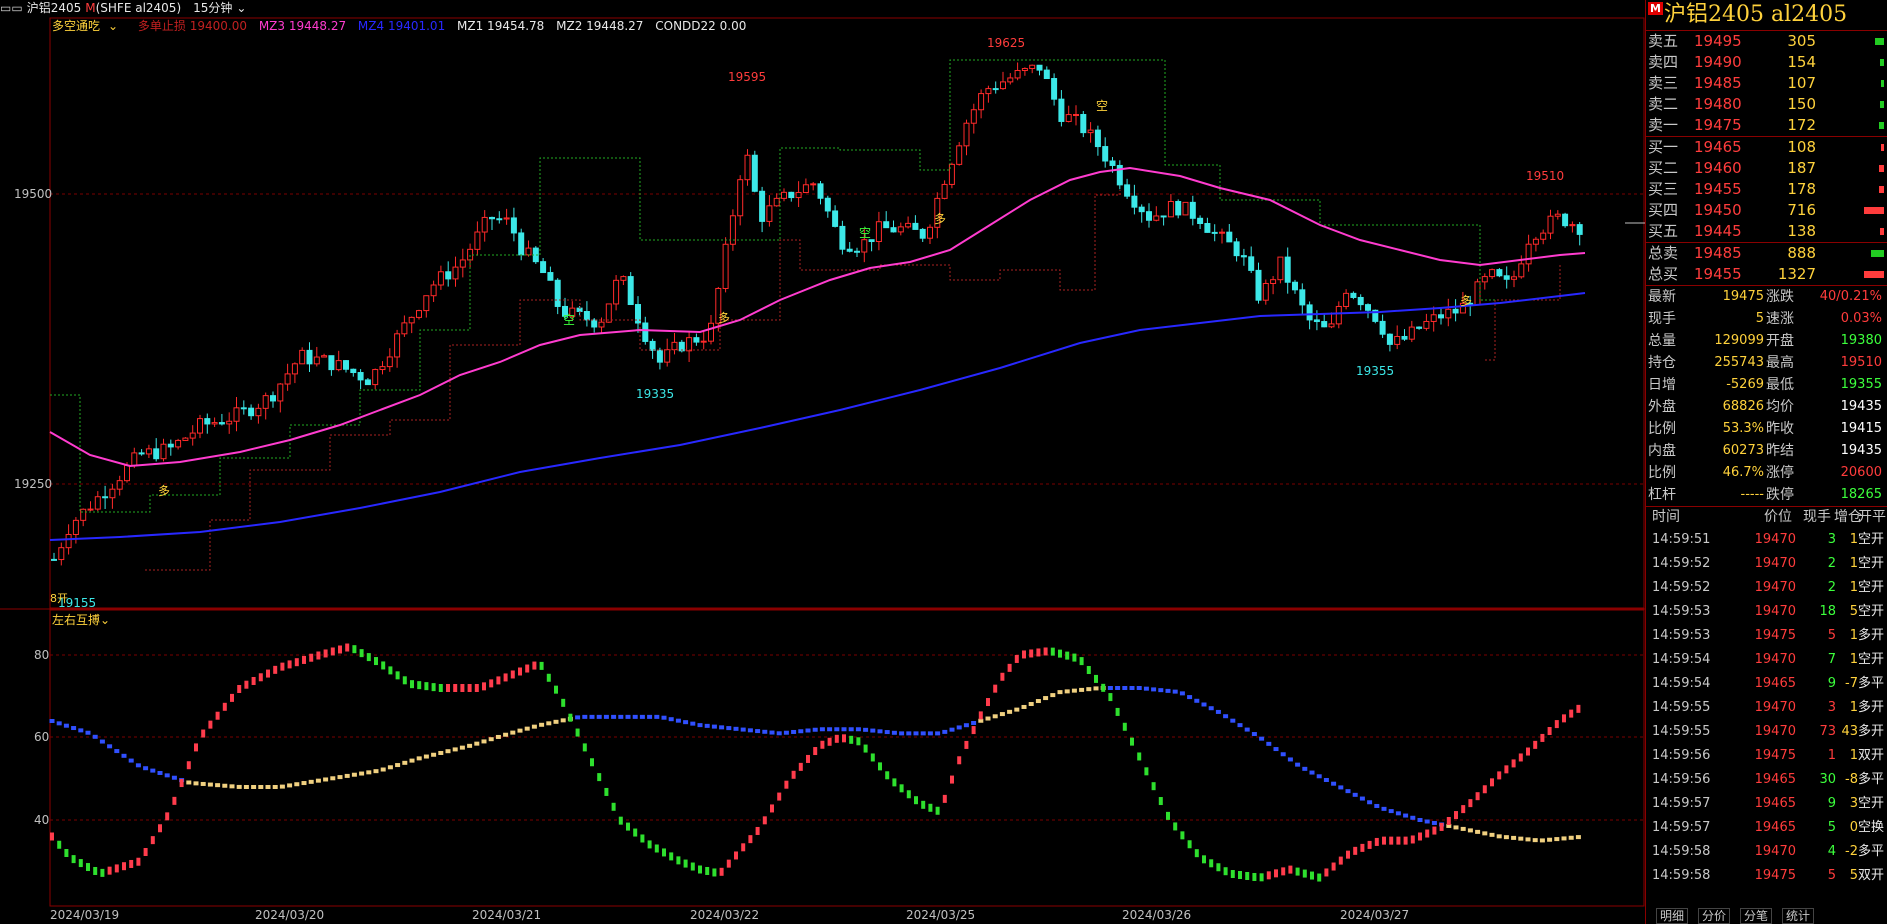  Describe the element at coordinates (1801, 147) in the screenshot. I see `book-volume: 108` at that location.